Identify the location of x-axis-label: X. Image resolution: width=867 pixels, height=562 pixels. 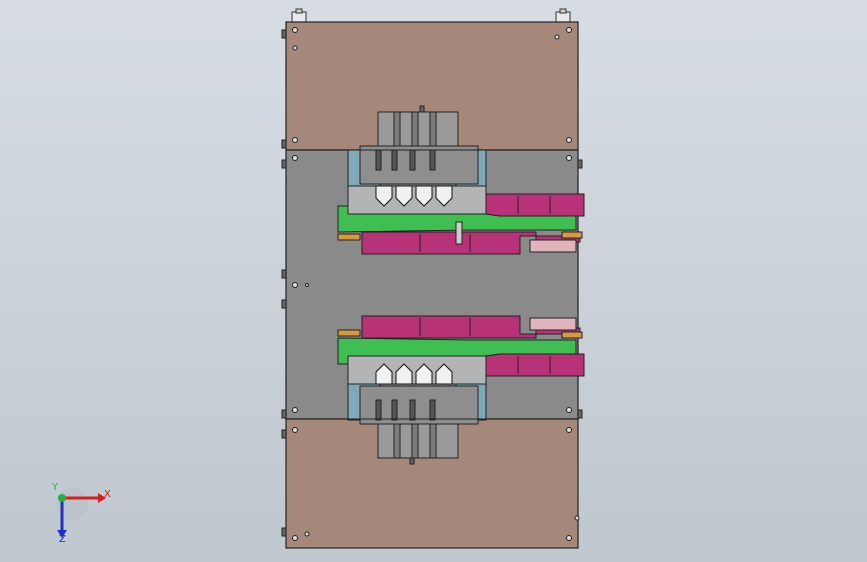
(107, 494).